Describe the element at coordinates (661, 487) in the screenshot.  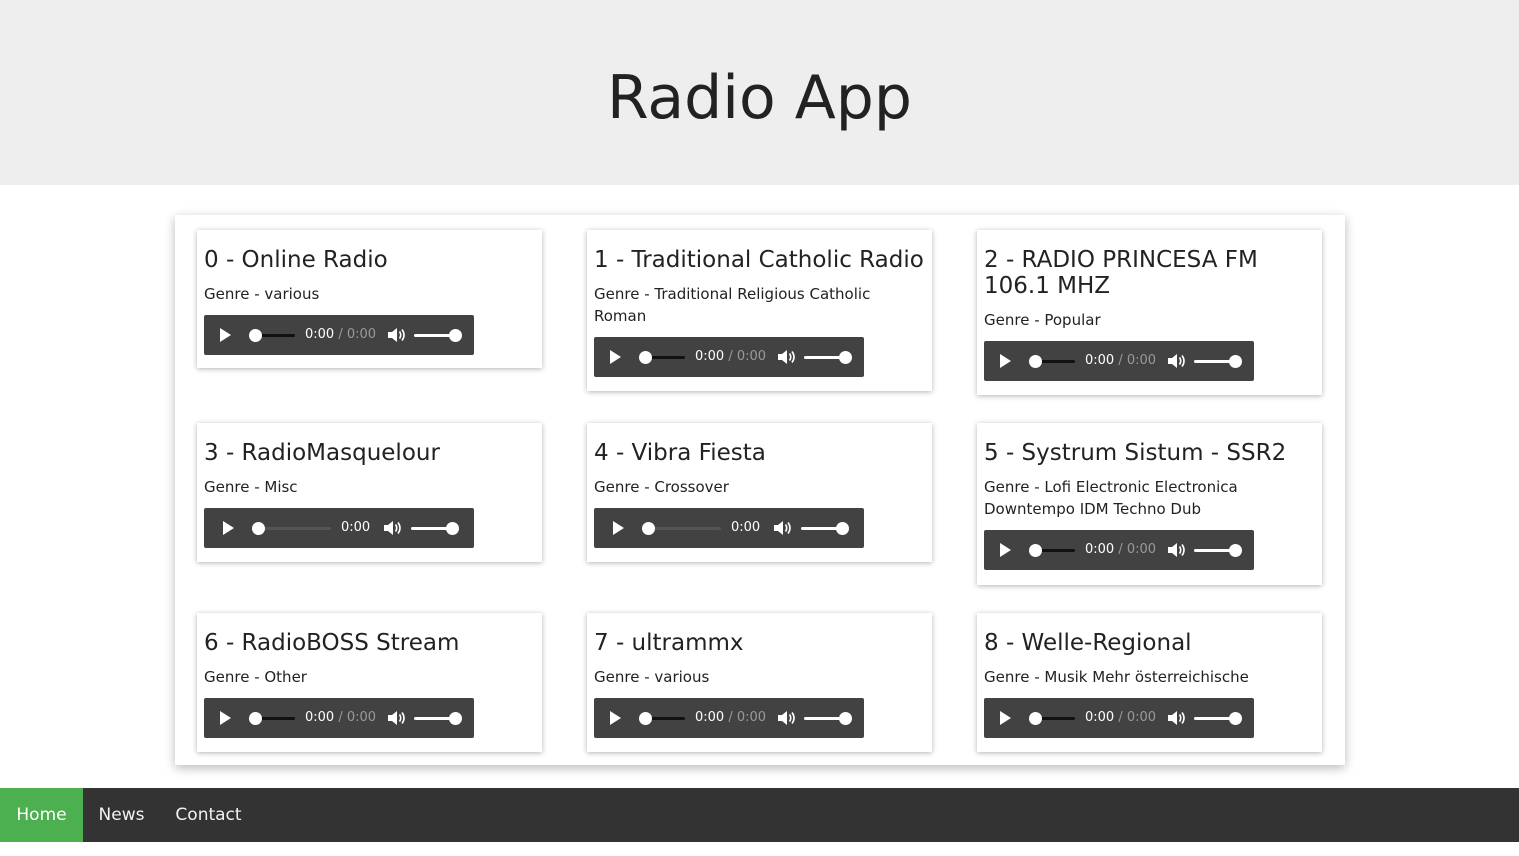
I see `station-genre: Genre - Crossover` at that location.